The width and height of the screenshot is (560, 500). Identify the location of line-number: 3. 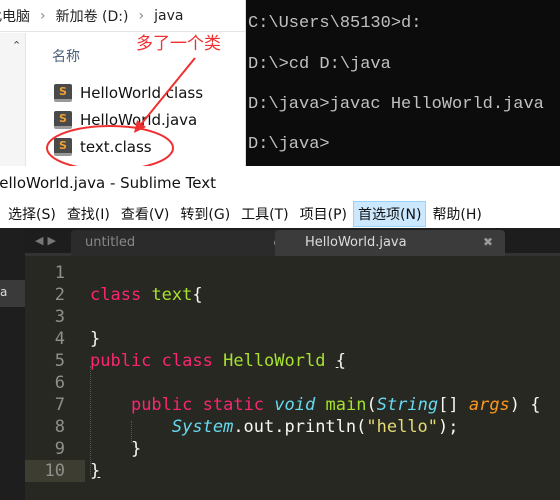
(59, 317).